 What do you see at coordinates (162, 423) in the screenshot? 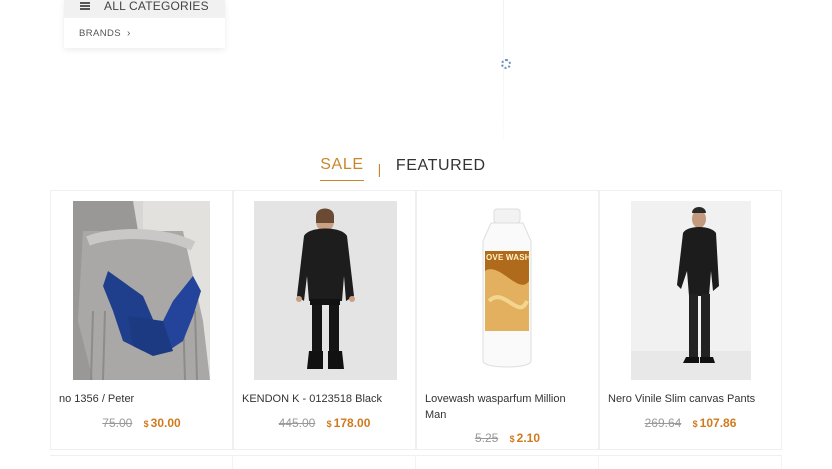
I see `sale-price: $30.00` at bounding box center [162, 423].